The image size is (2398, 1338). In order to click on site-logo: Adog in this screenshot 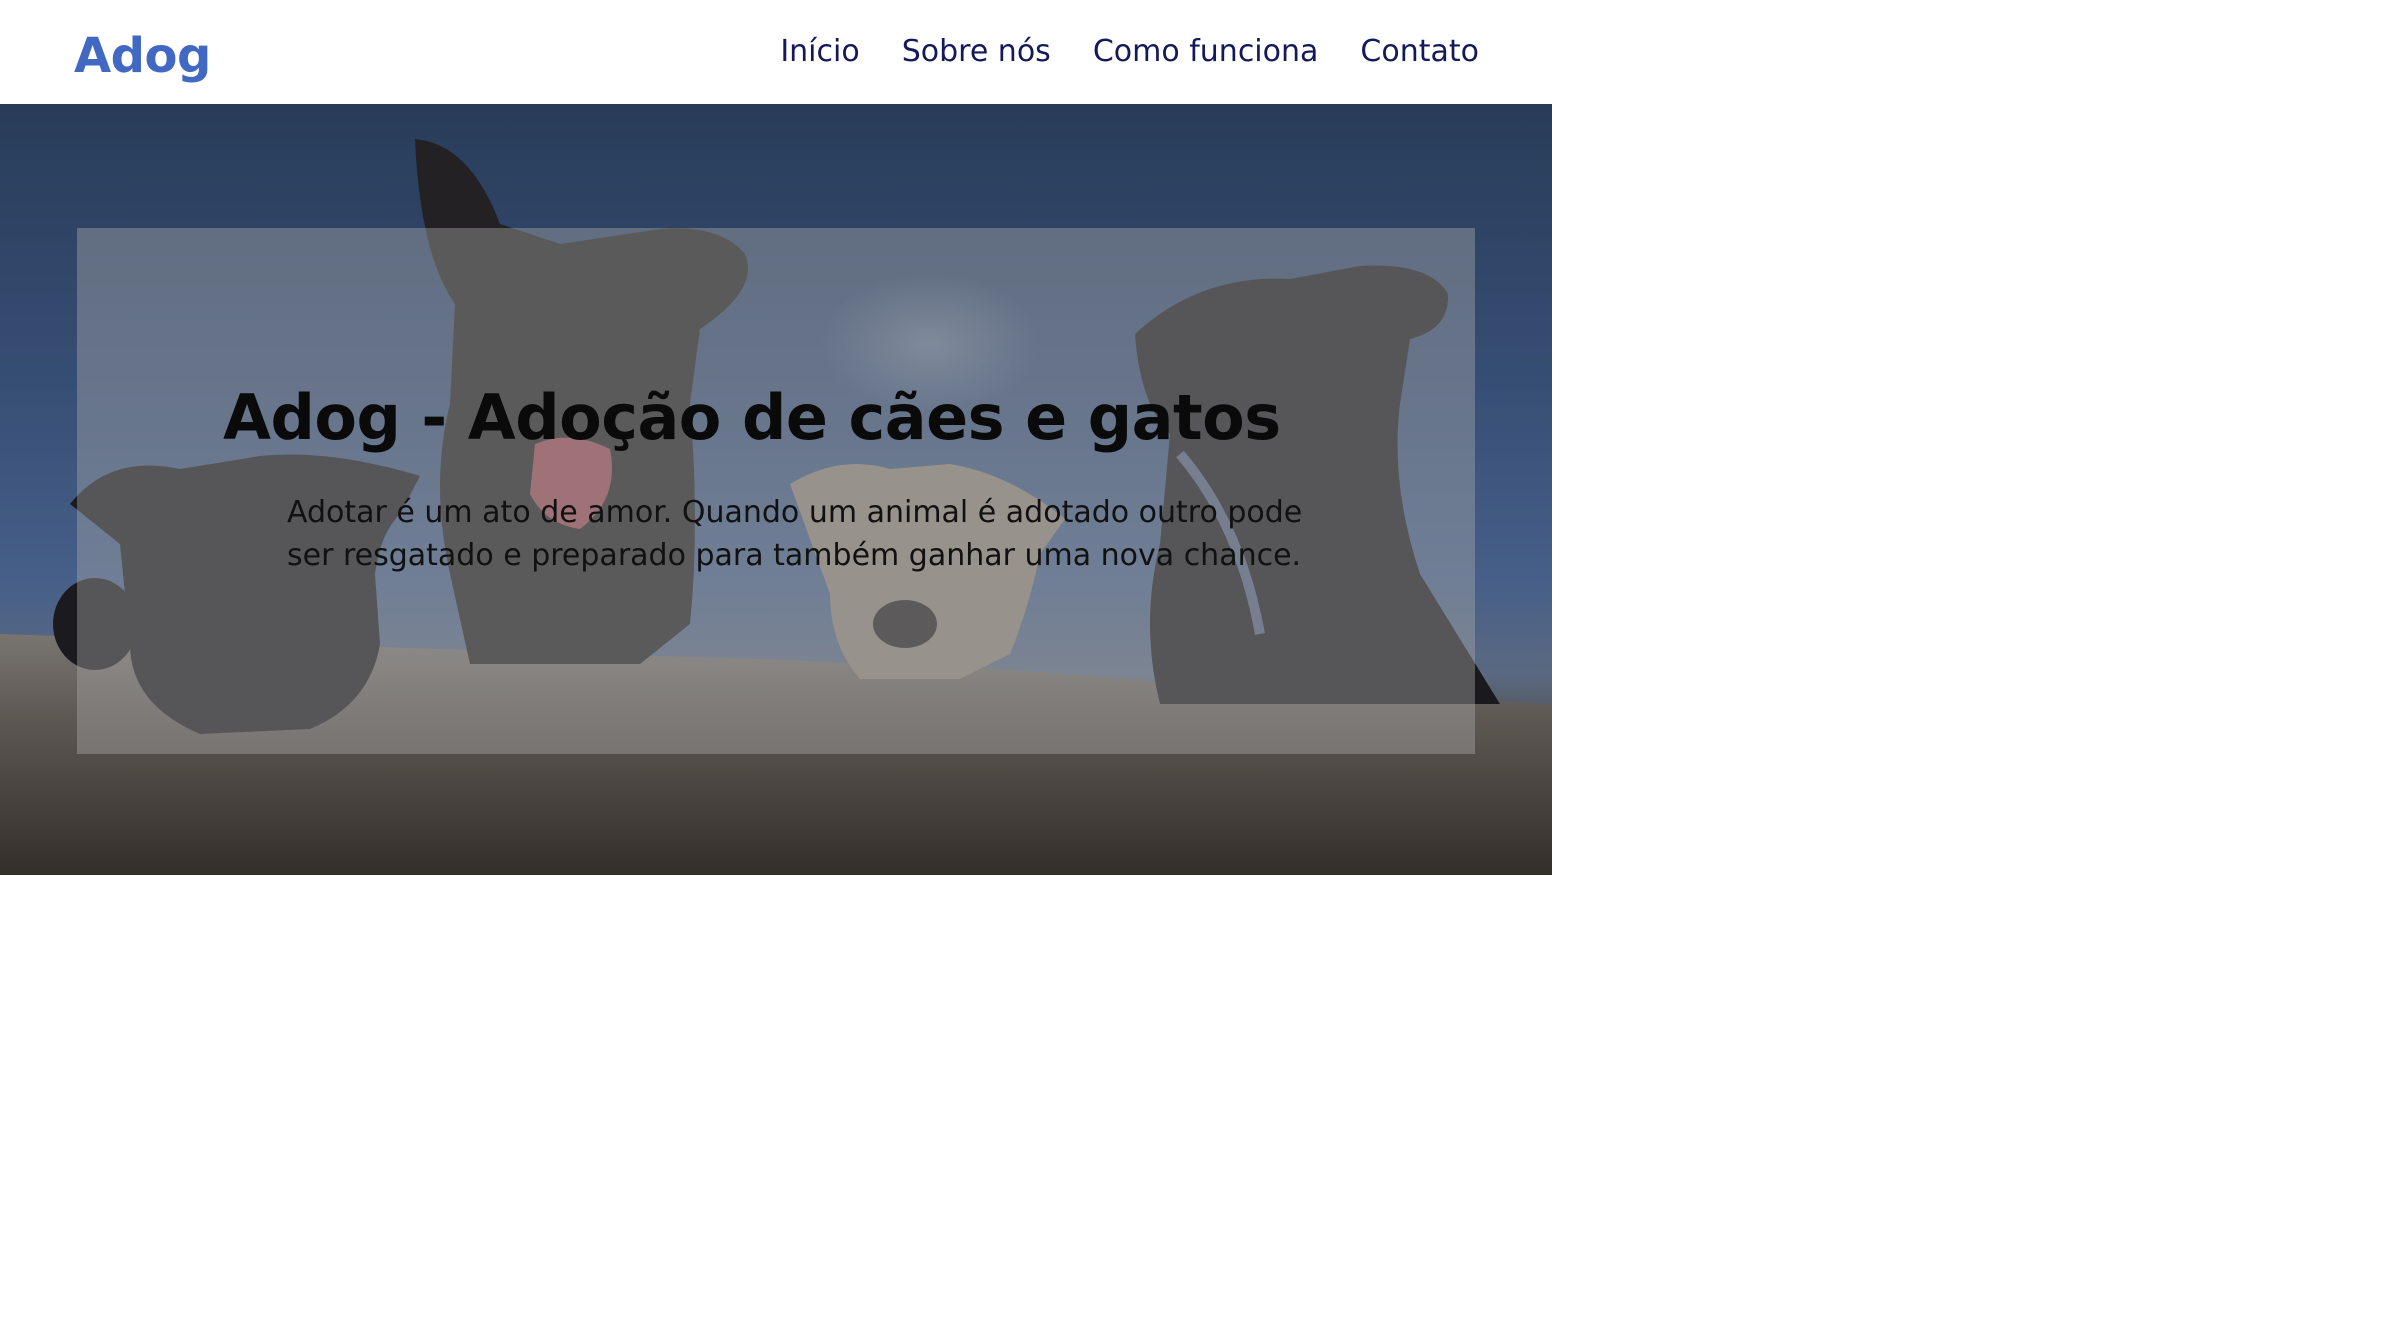, I will do `click(142, 56)`.